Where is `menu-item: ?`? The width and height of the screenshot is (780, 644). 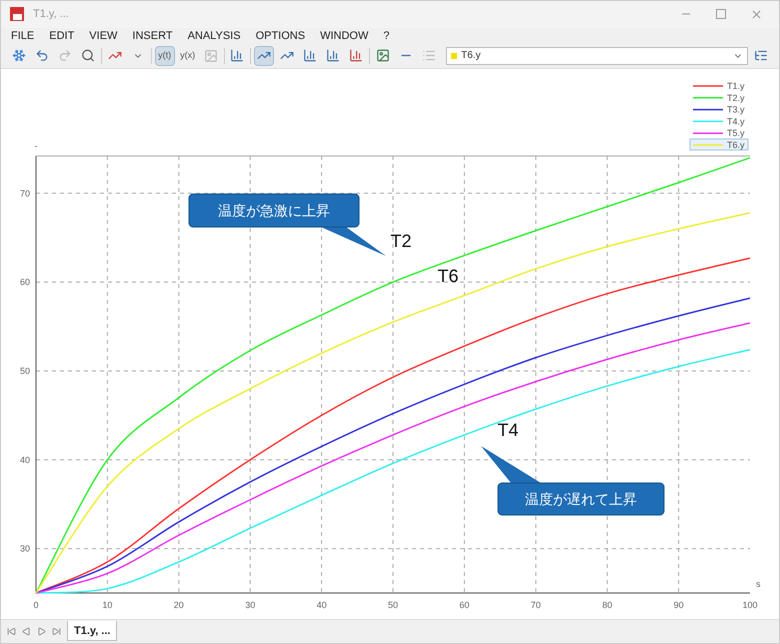 menu-item: ? is located at coordinates (386, 36).